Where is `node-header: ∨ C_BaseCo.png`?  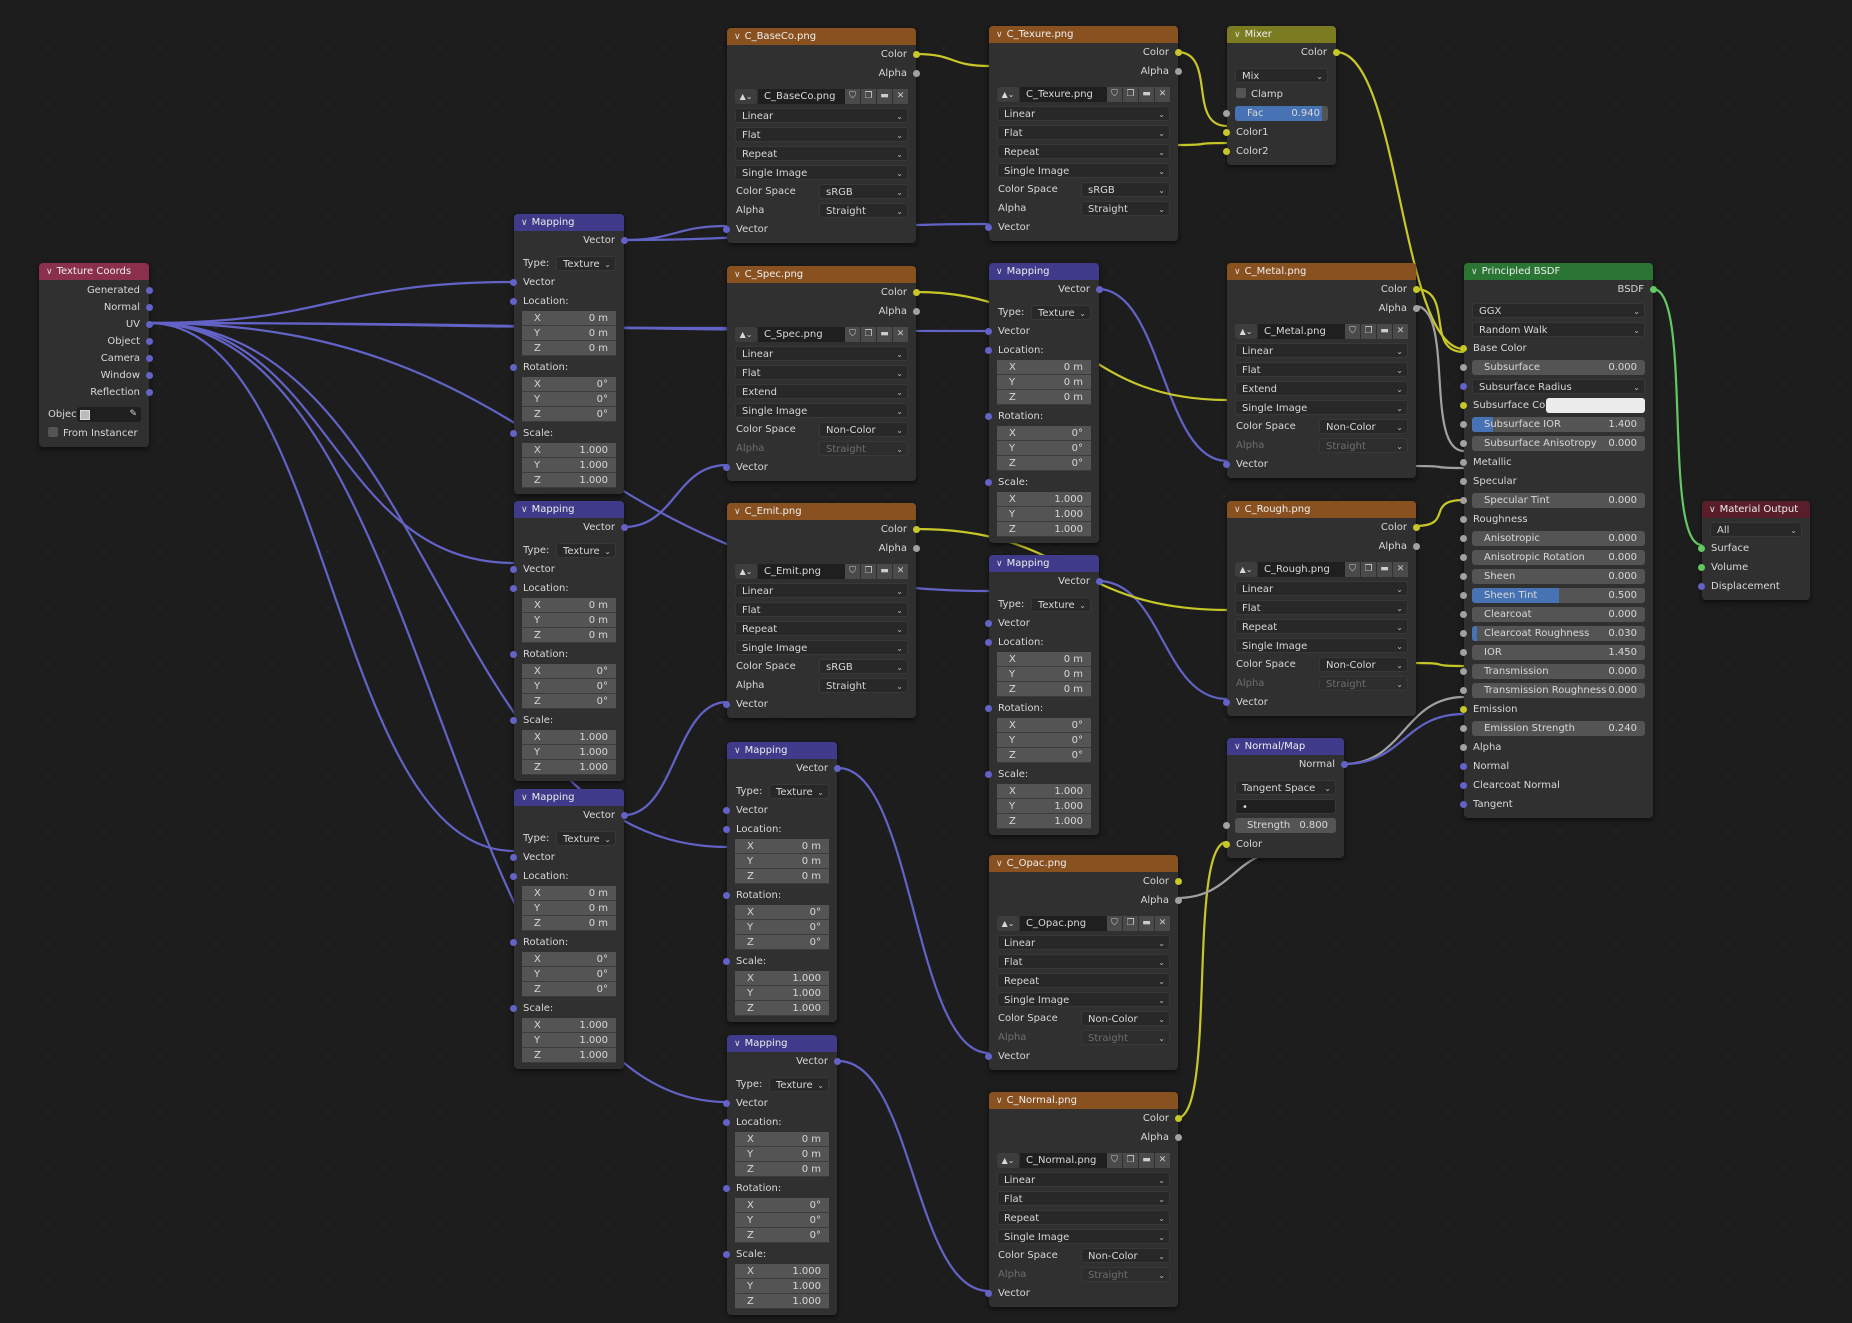
node-header: ∨ C_BaseCo.png is located at coordinates (821, 36).